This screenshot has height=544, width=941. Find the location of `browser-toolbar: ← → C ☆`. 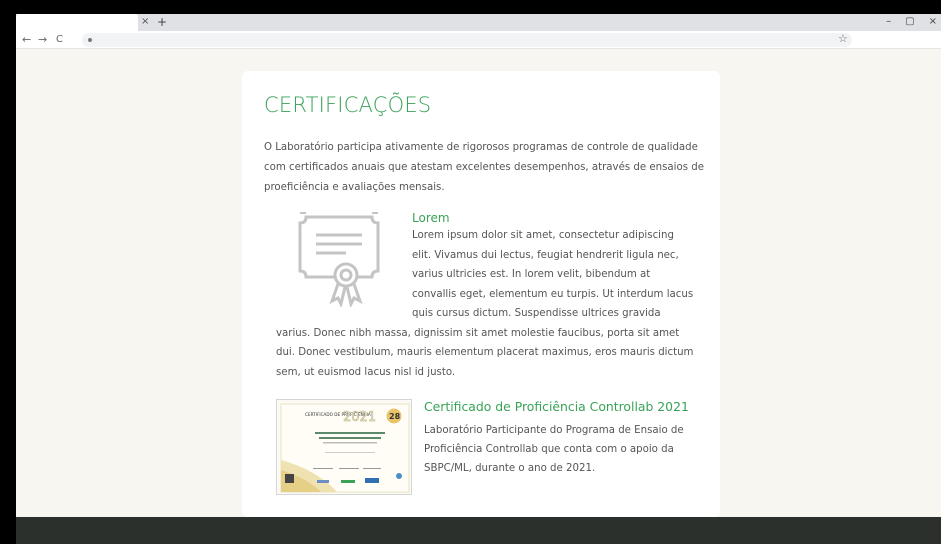

browser-toolbar: ← → C ☆ is located at coordinates (478, 40).